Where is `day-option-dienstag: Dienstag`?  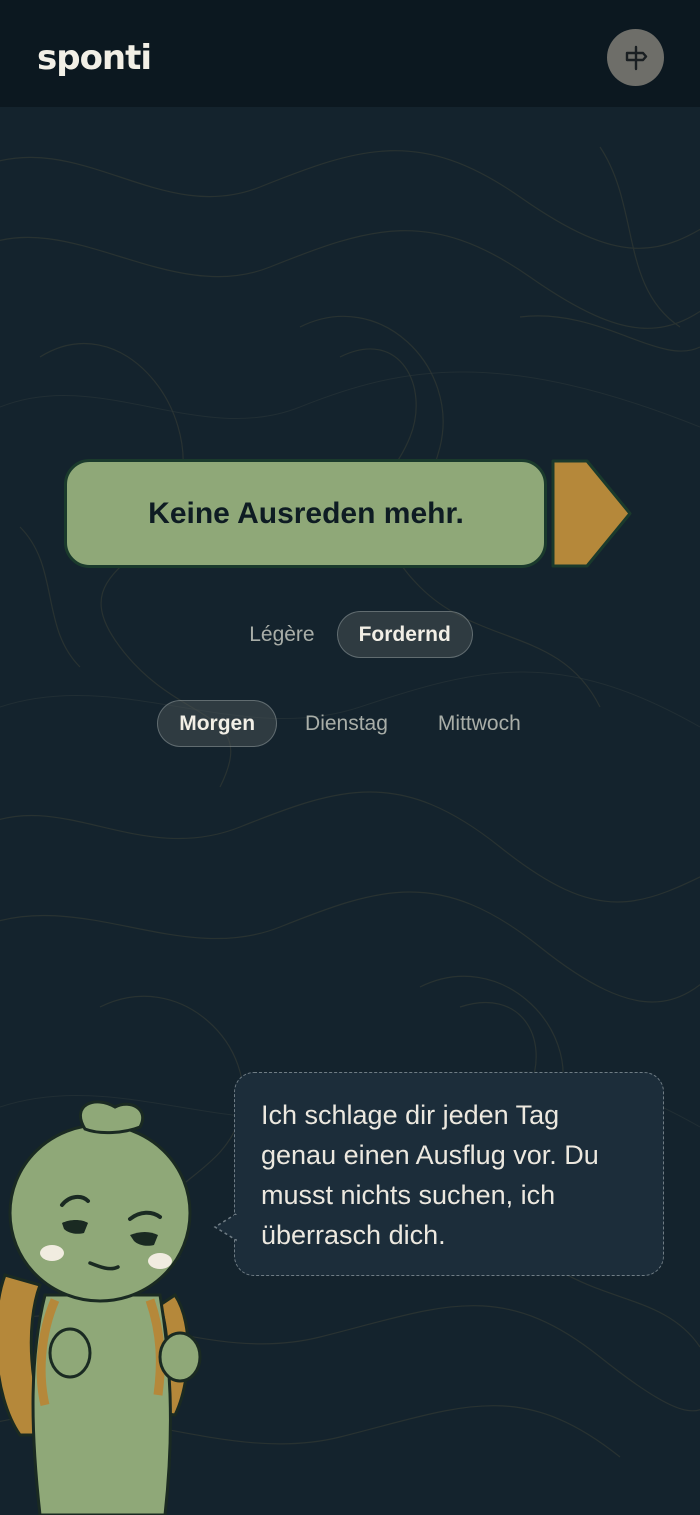
day-option-dienstag: Dienstag is located at coordinates (346, 723).